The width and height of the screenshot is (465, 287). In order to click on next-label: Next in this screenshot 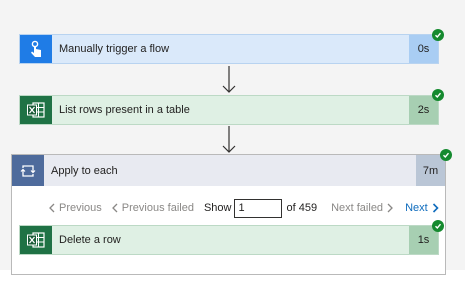, I will do `click(416, 208)`.